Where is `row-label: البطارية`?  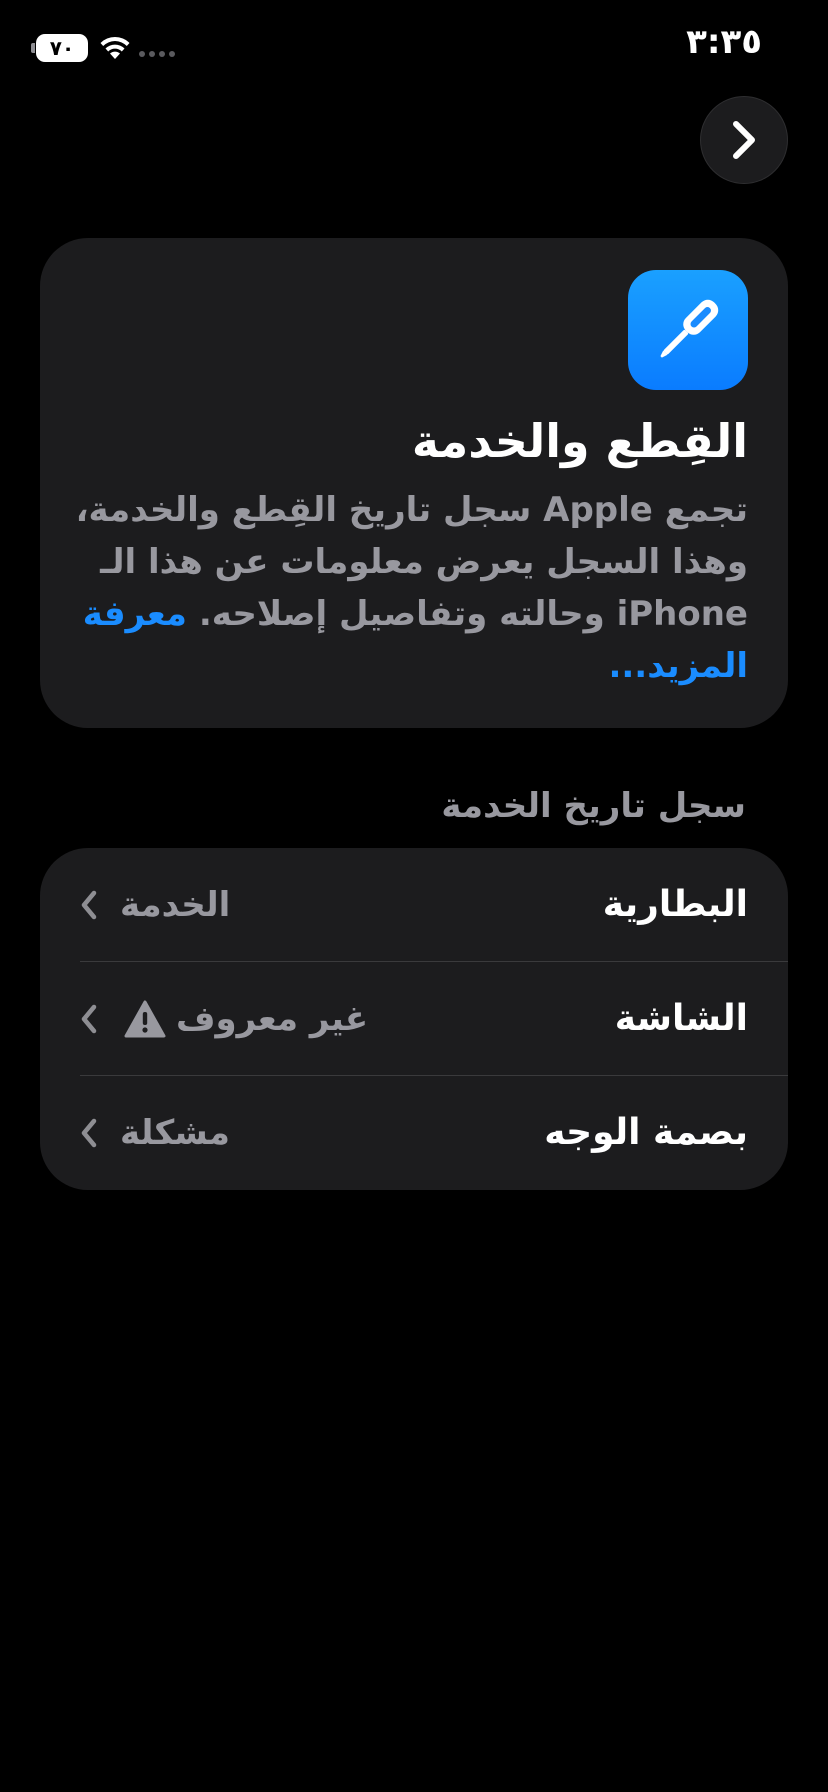 row-label: البطارية is located at coordinates (675, 904).